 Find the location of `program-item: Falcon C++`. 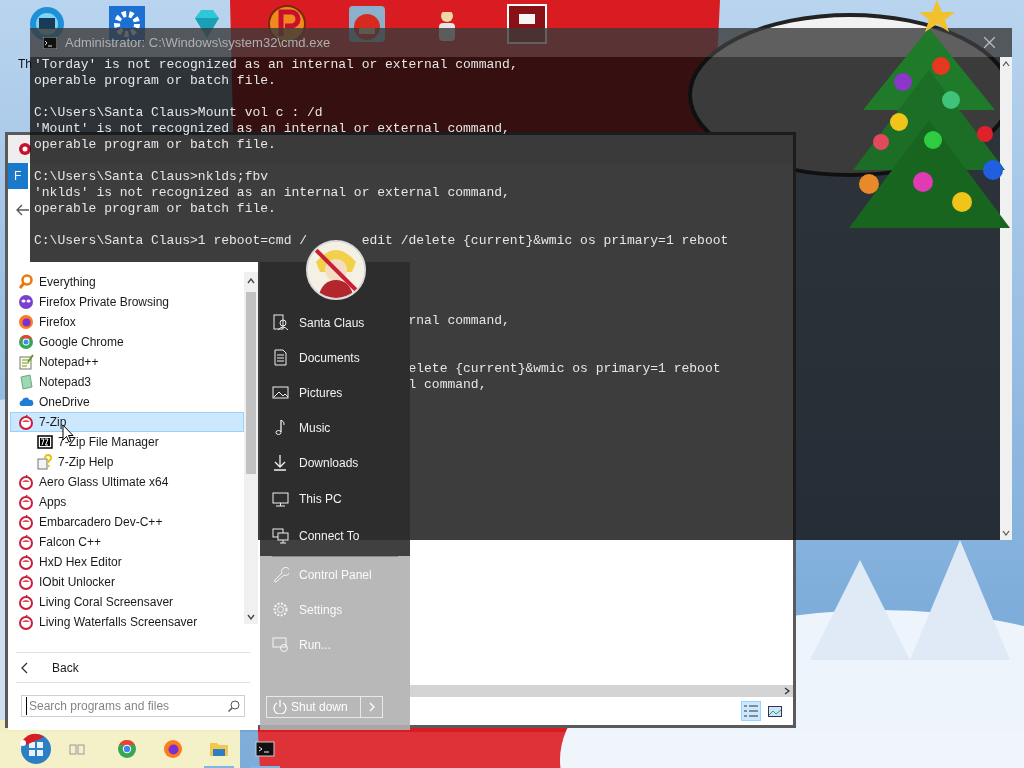

program-item: Falcon C++ is located at coordinates (127, 542).